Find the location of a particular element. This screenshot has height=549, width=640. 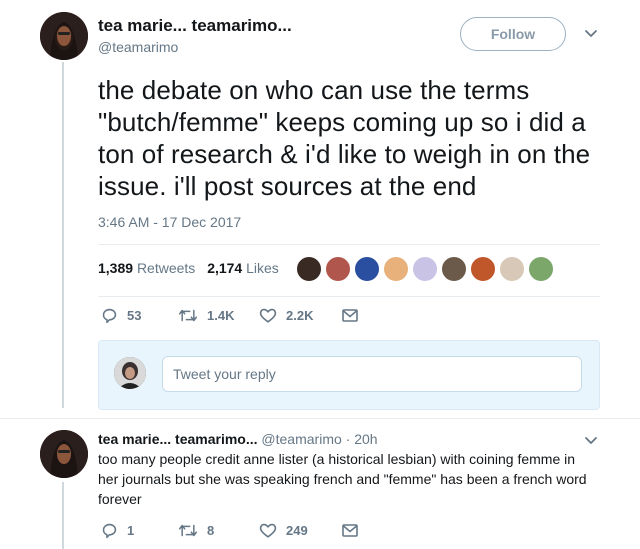

retweet-action: 1.4K is located at coordinates (206, 315).